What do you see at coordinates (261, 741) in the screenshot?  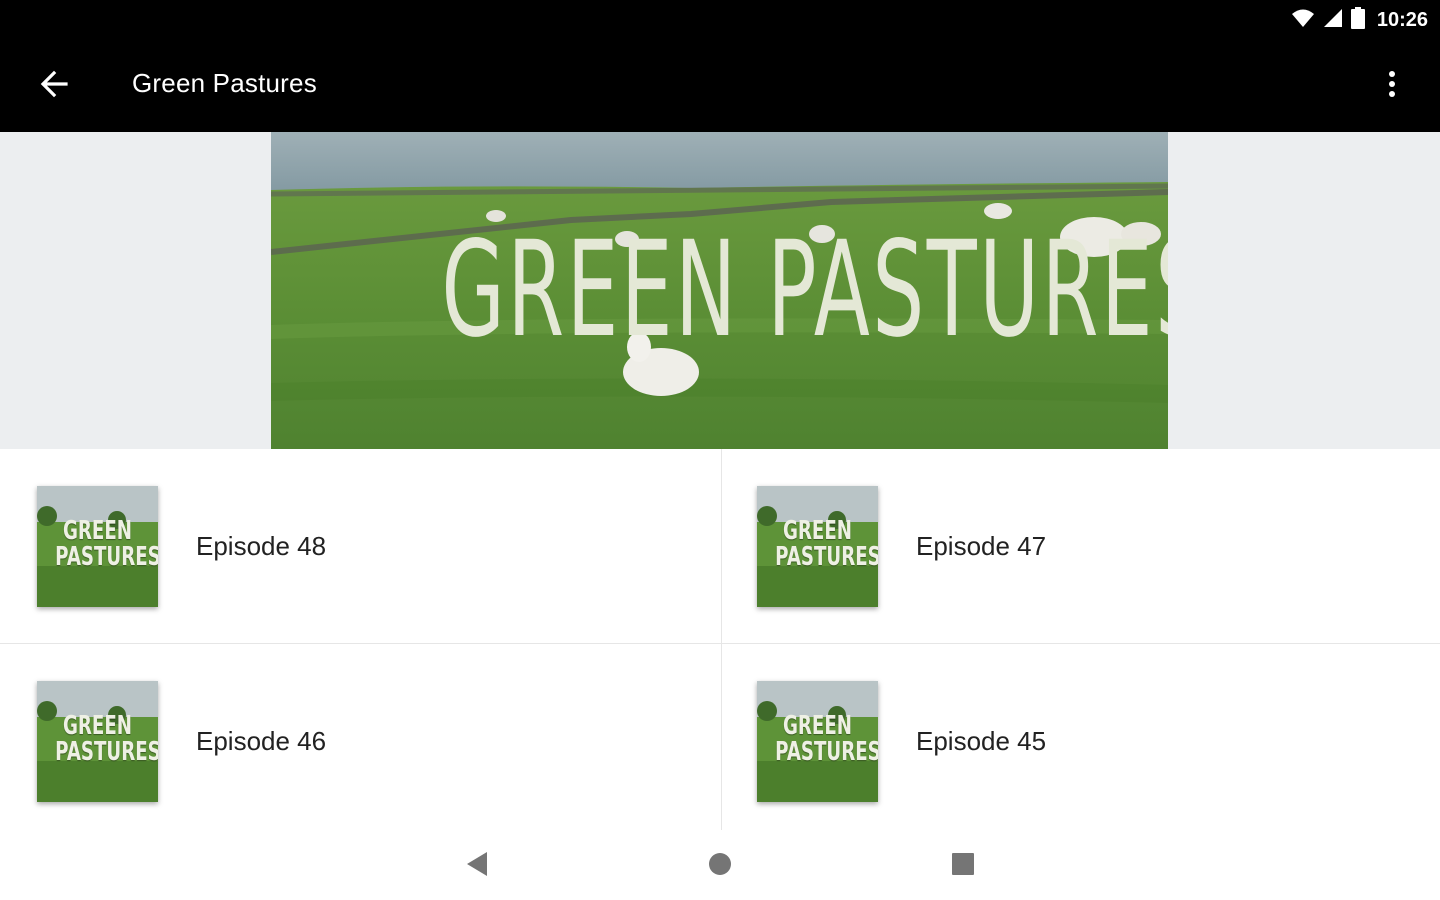 I see `episode-title: Episode 46` at bounding box center [261, 741].